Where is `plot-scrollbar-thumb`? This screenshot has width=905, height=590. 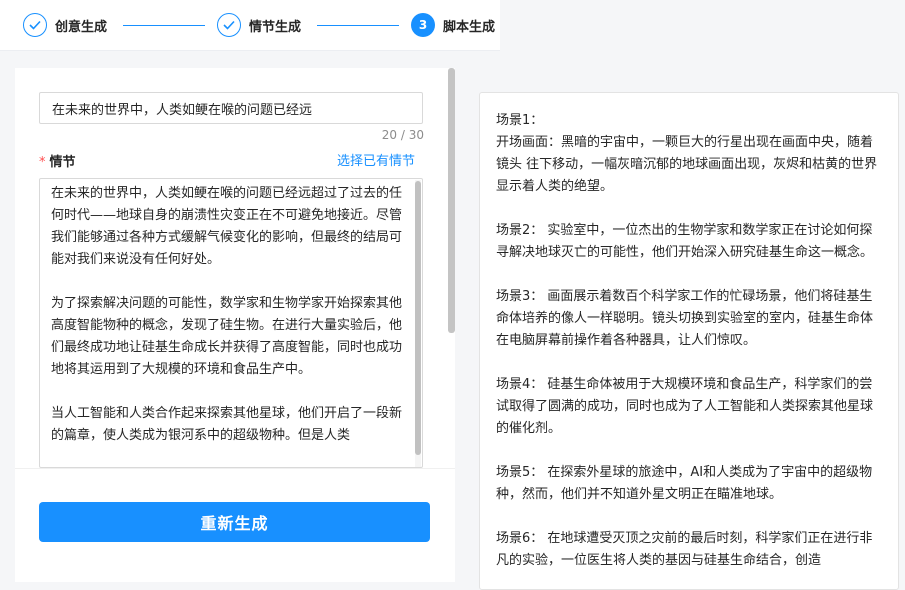 plot-scrollbar-thumb is located at coordinates (418, 318).